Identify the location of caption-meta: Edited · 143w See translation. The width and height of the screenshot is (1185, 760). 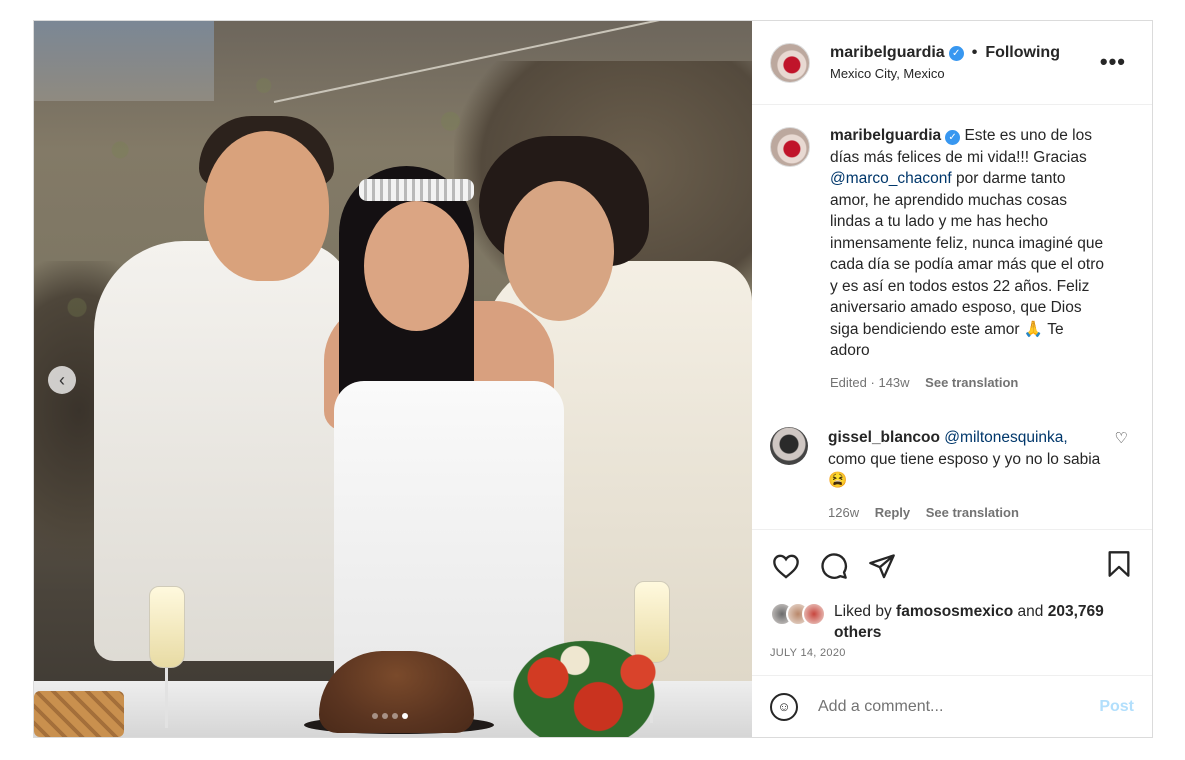
(967, 383).